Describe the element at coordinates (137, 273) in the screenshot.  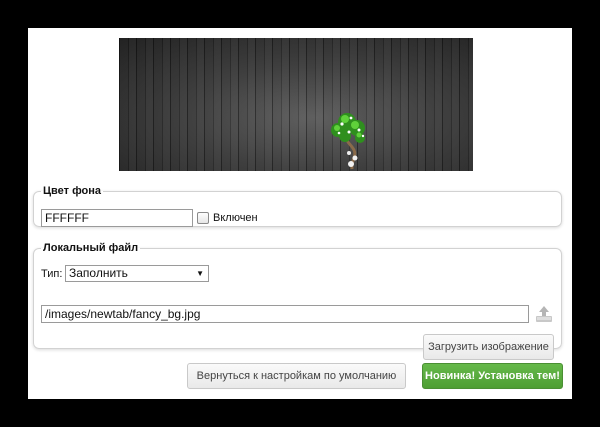
I see `type-select: Заполнить ▼` at that location.